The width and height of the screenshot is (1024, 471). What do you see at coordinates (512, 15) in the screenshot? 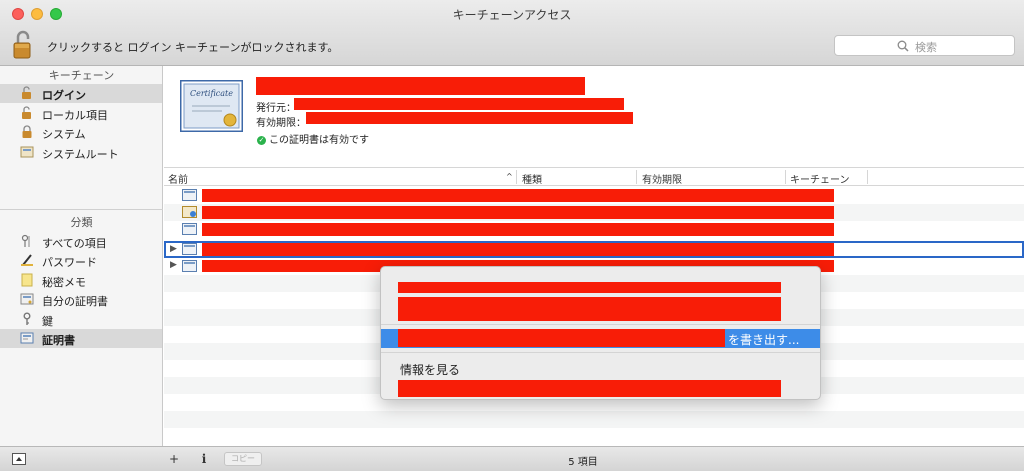
I see `window-title: キーチェーンアクセス` at bounding box center [512, 15].